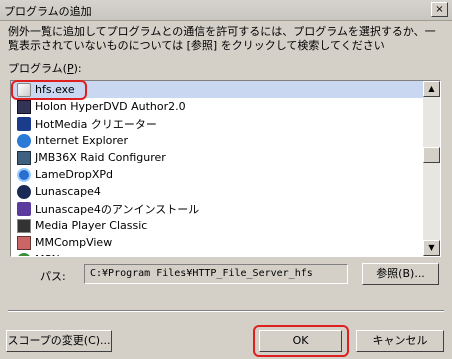 This screenshot has height=359, width=452. What do you see at coordinates (53, 276) in the screenshot?
I see `path-label: パス:` at bounding box center [53, 276].